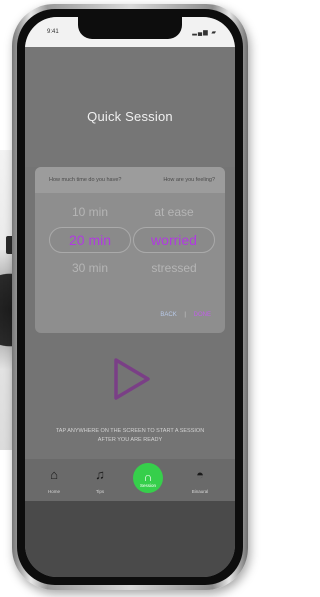 This screenshot has width=320, height=597. I want to click on notch, so click(130, 28).